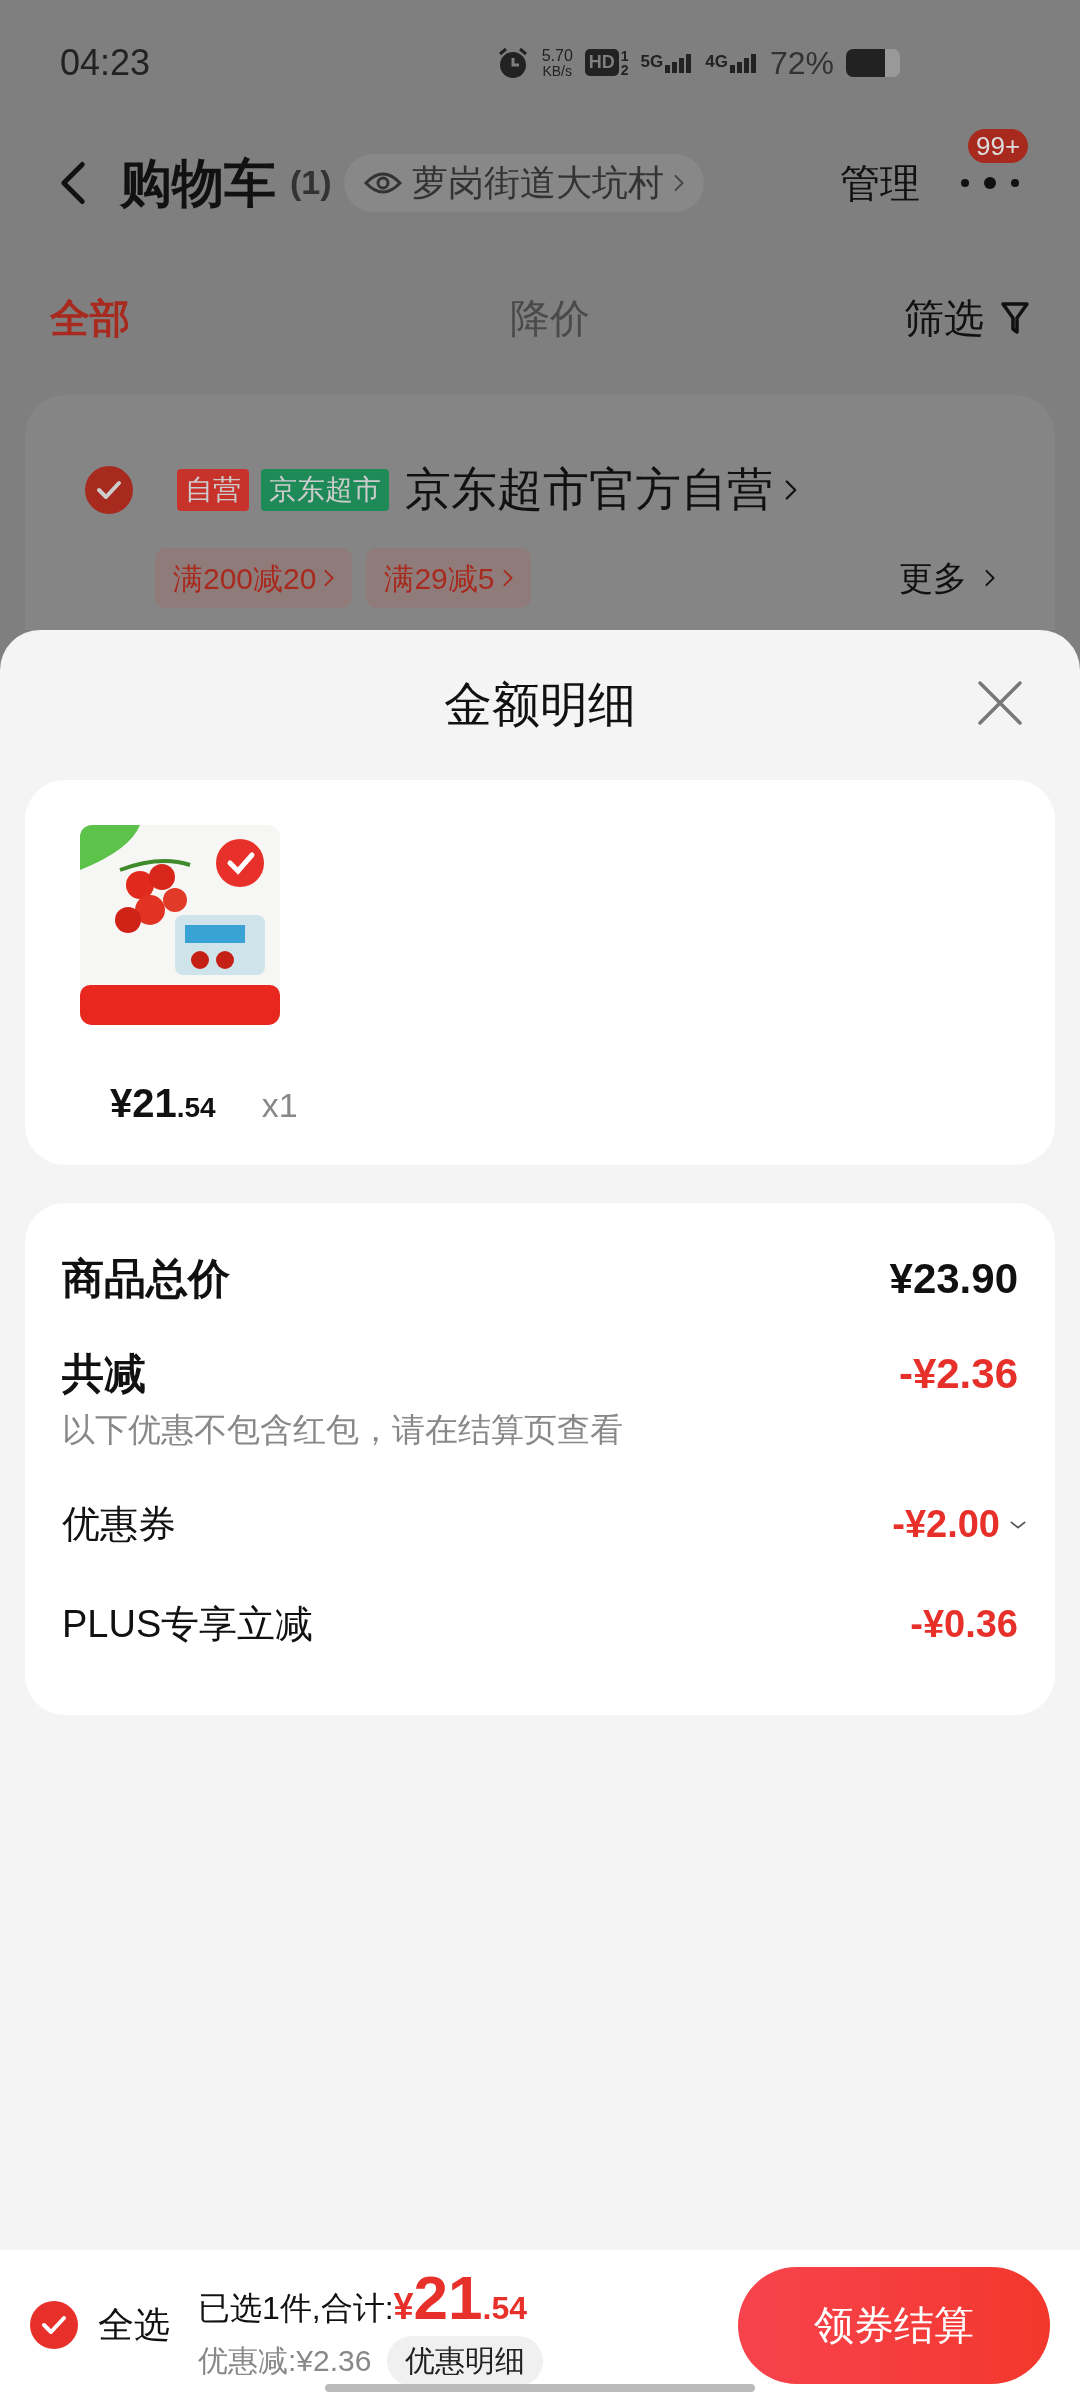  I want to click on discount-dropdown: -¥2.00, so click(959, 1524).